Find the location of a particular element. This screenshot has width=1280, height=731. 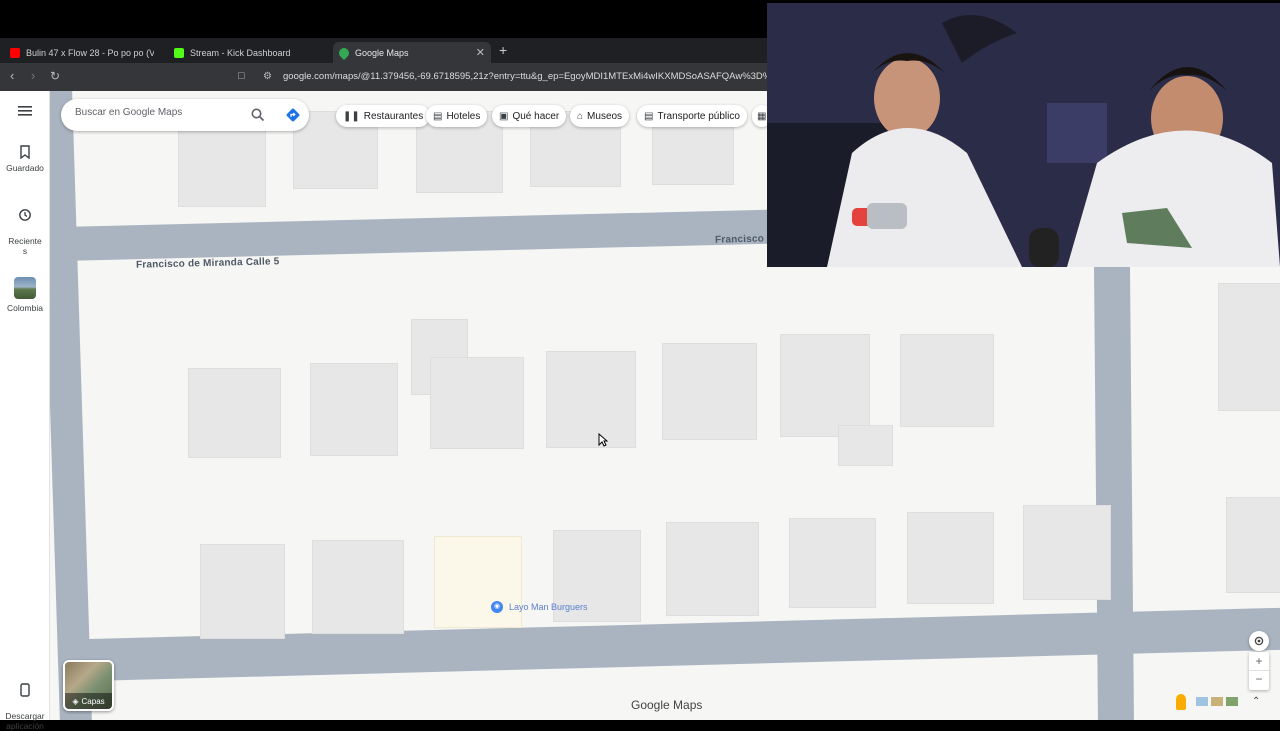

bed-icon: ▤ is located at coordinates (438, 116).